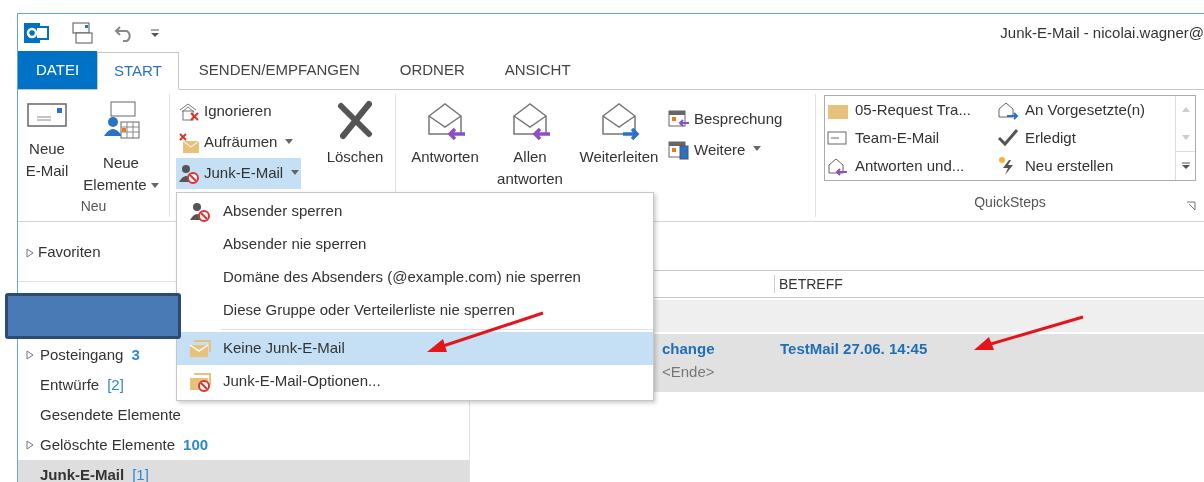  Describe the element at coordinates (854, 349) in the screenshot. I see `subject-text: TestMail 27.06. 14:45` at that location.